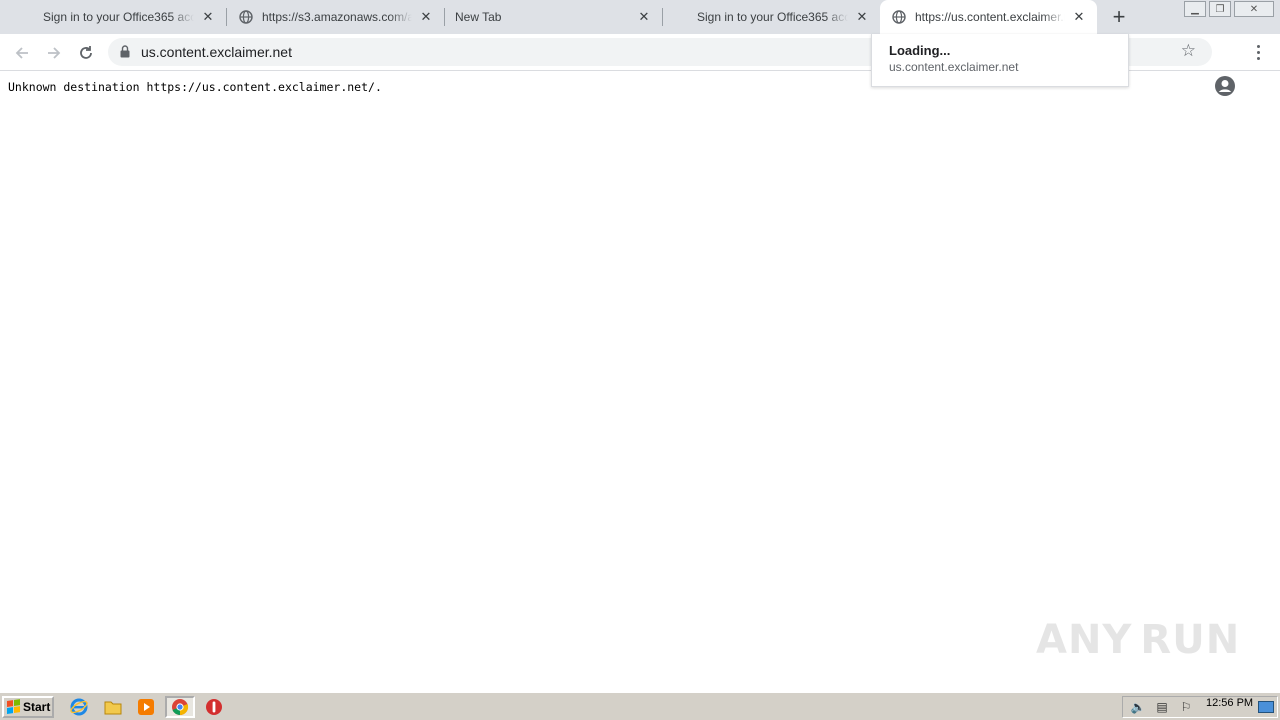  I want to click on tab-hover-card: Loading... us.content.exclaimer.net, so click(1000, 60).